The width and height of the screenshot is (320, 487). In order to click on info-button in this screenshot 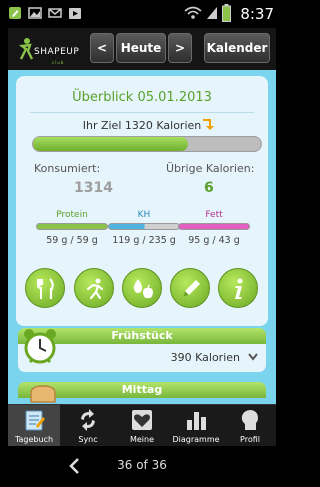, I will do `click(238, 288)`.